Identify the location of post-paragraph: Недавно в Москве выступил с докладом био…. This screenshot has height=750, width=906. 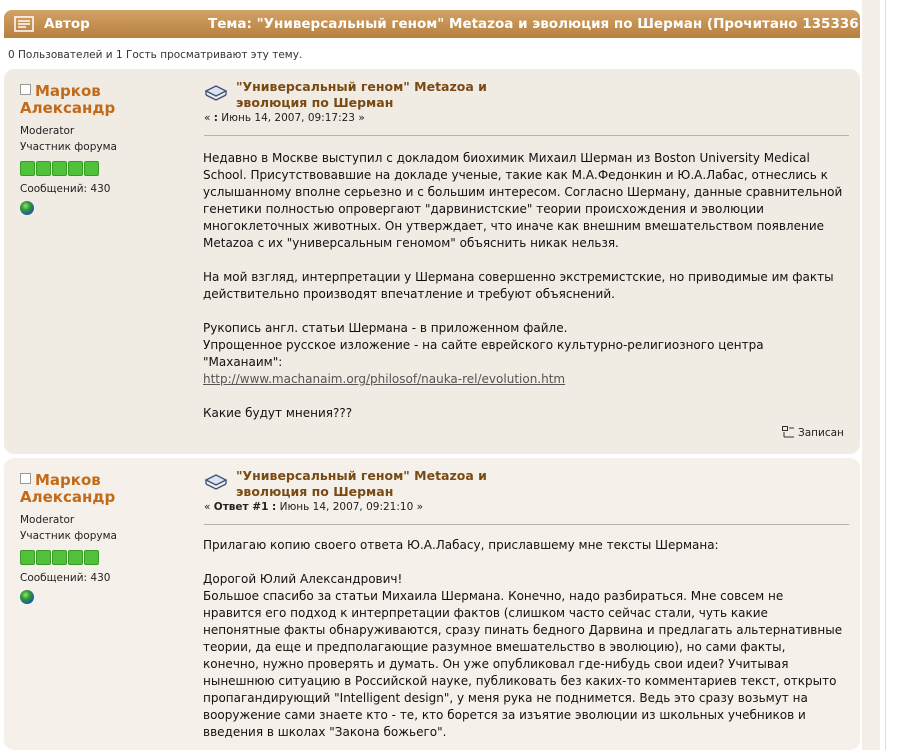
(523, 200).